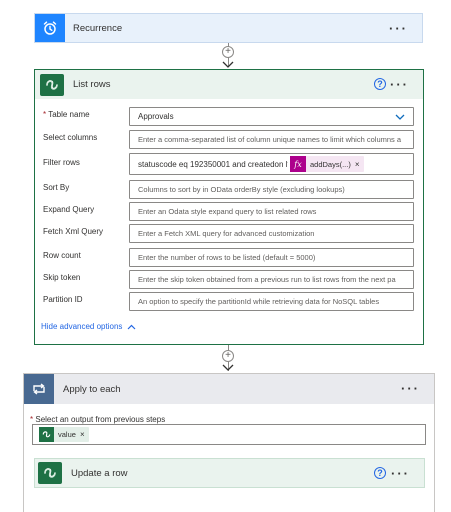 This screenshot has width=451, height=512. What do you see at coordinates (229, 389) in the screenshot?
I see `apply-to-each-header: Apply to each ···` at bounding box center [229, 389].